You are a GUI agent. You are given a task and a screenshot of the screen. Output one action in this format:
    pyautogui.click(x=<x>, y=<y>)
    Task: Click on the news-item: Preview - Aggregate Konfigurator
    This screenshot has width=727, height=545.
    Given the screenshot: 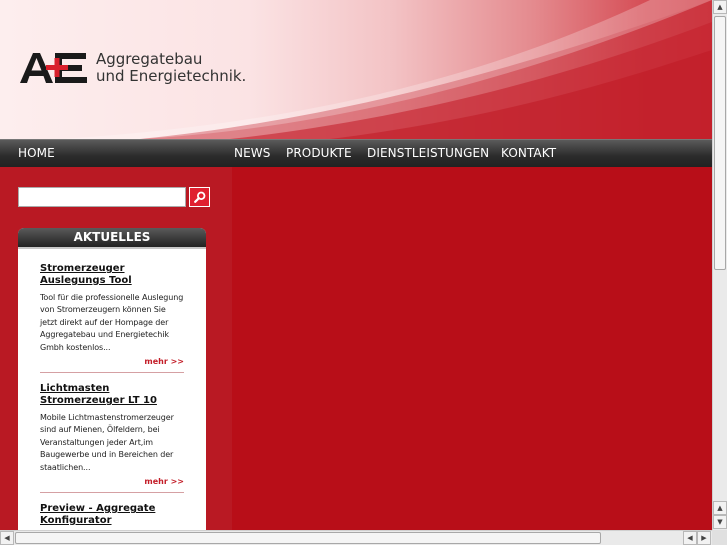 What is the action you would take?
    pyautogui.click(x=112, y=516)
    